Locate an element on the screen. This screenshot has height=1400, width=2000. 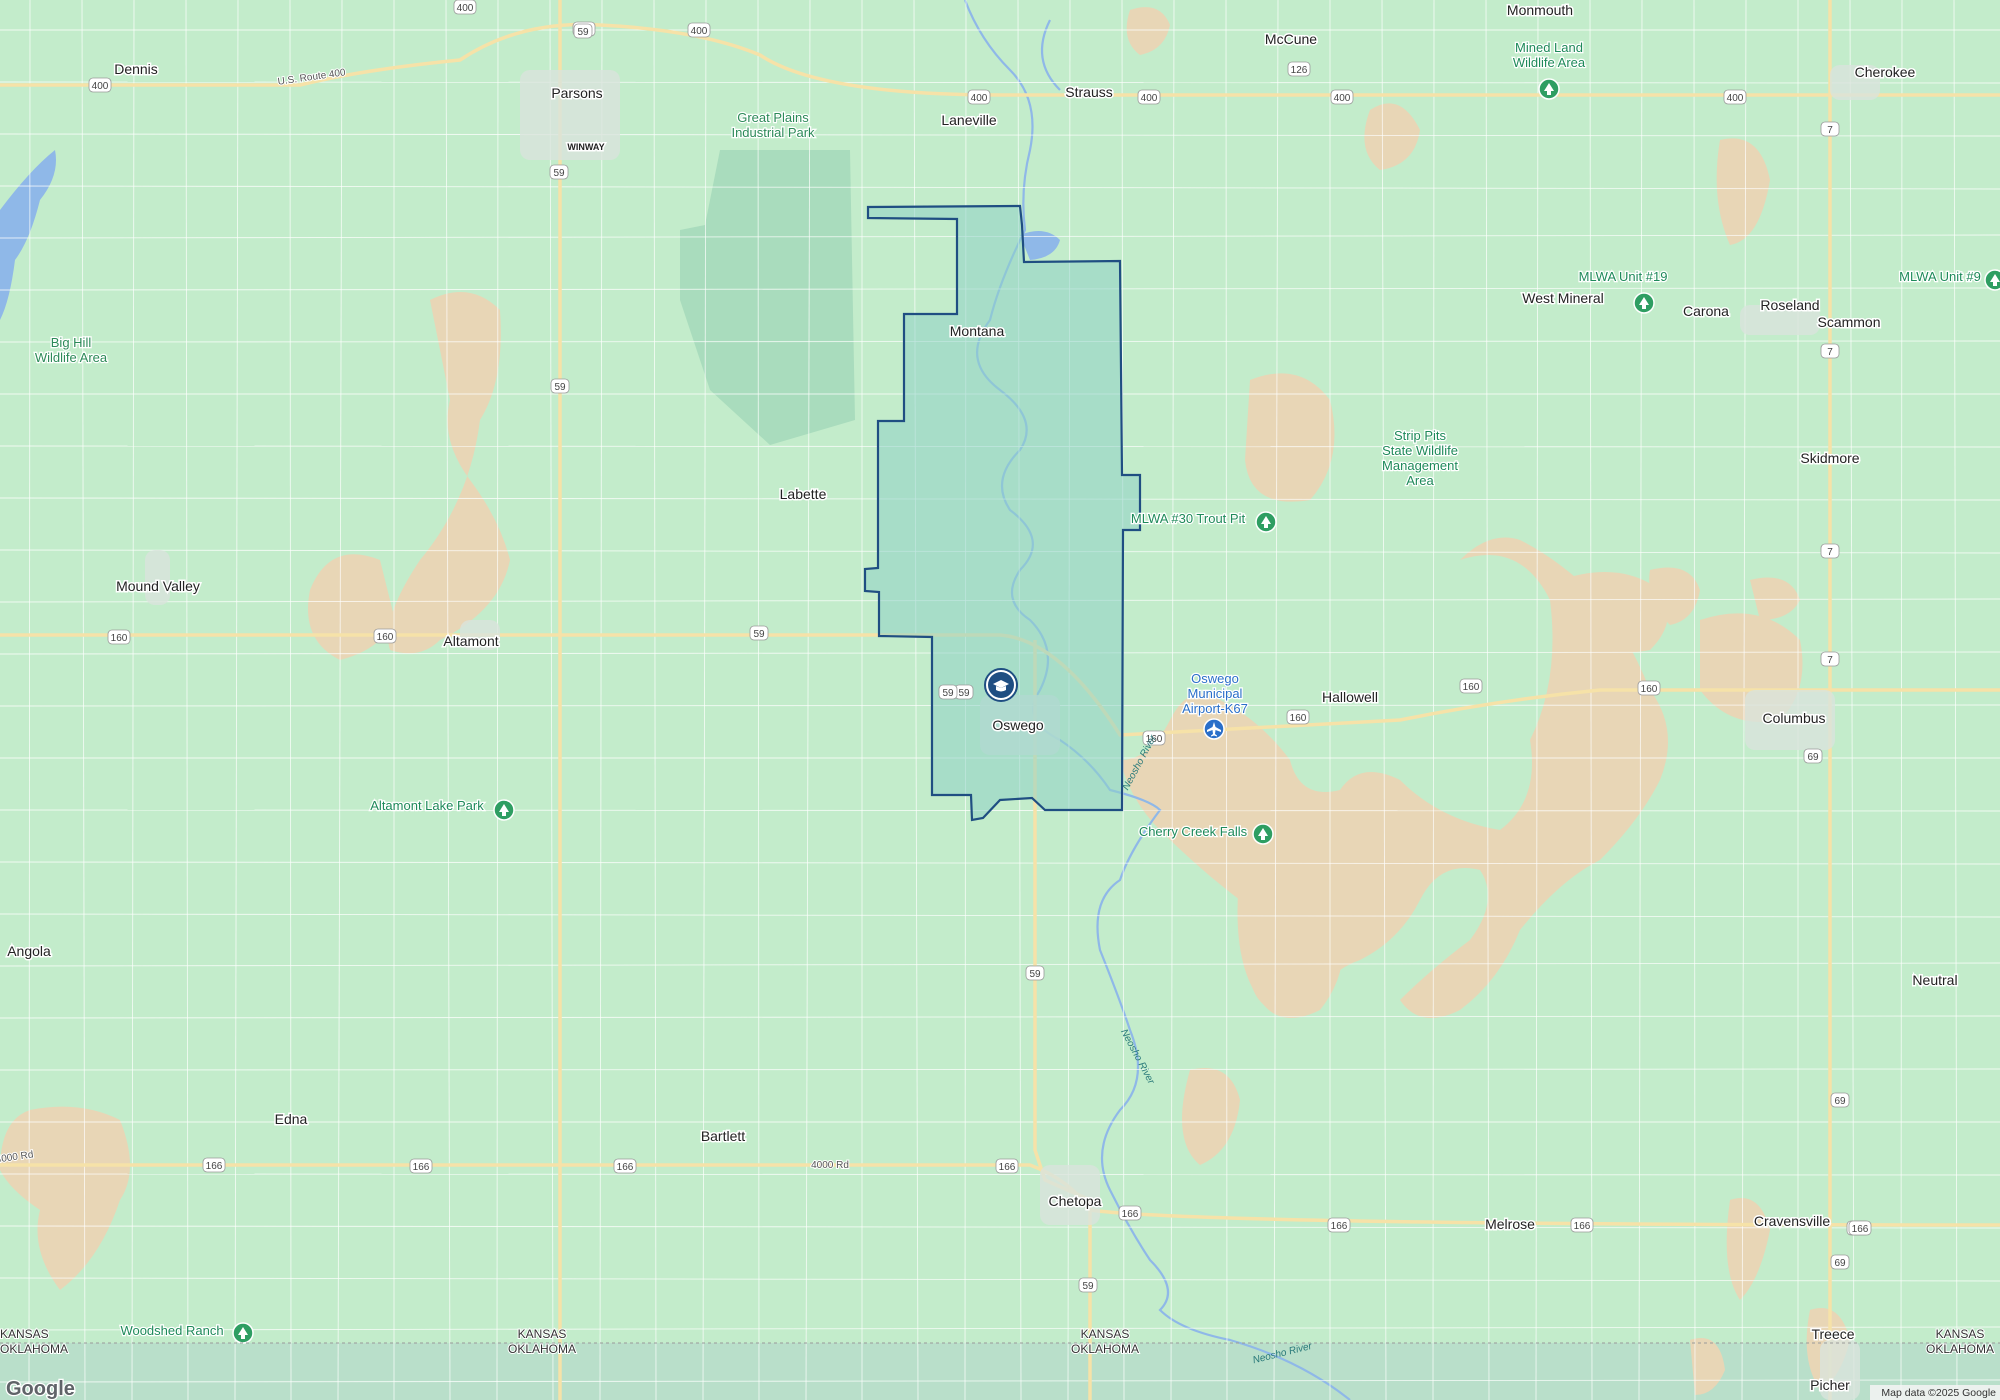
airport-label: Oswego is located at coordinates (1215, 679).